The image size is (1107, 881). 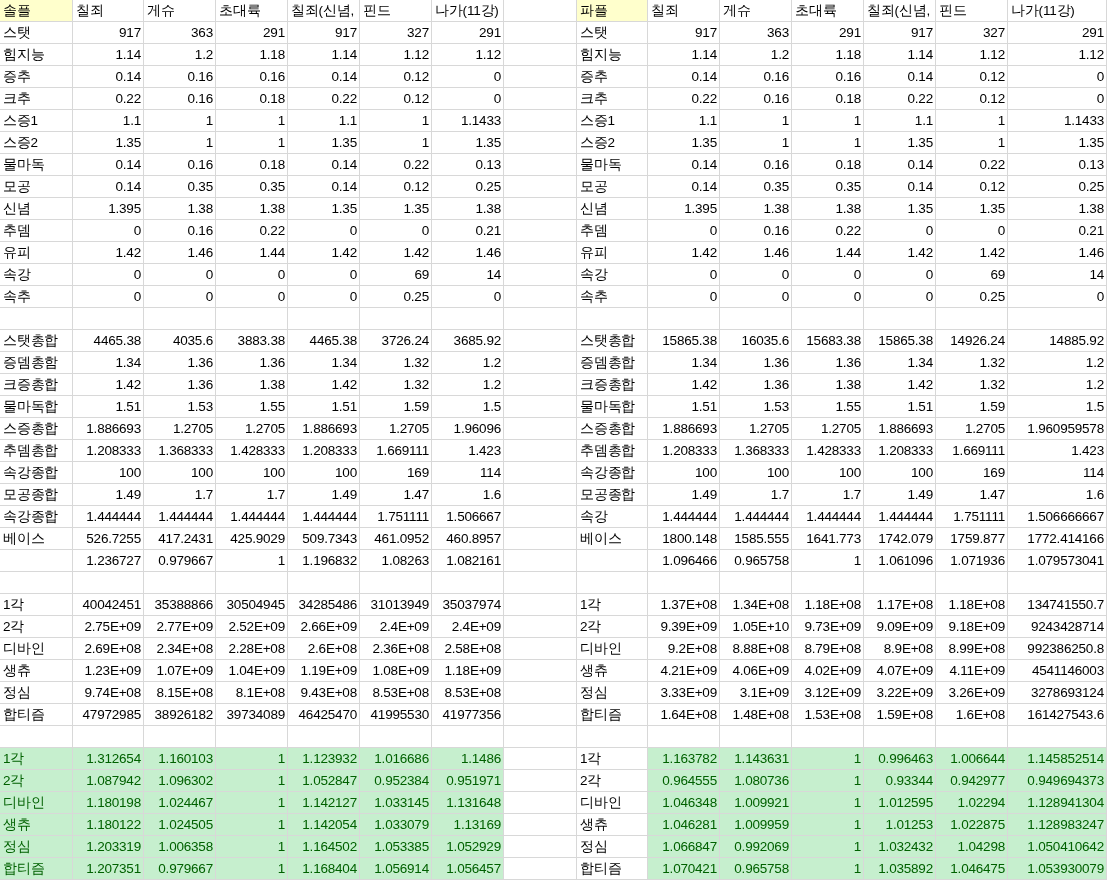 What do you see at coordinates (396, 759) in the screenshot?
I see `table-cell: 1.016686` at bounding box center [396, 759].